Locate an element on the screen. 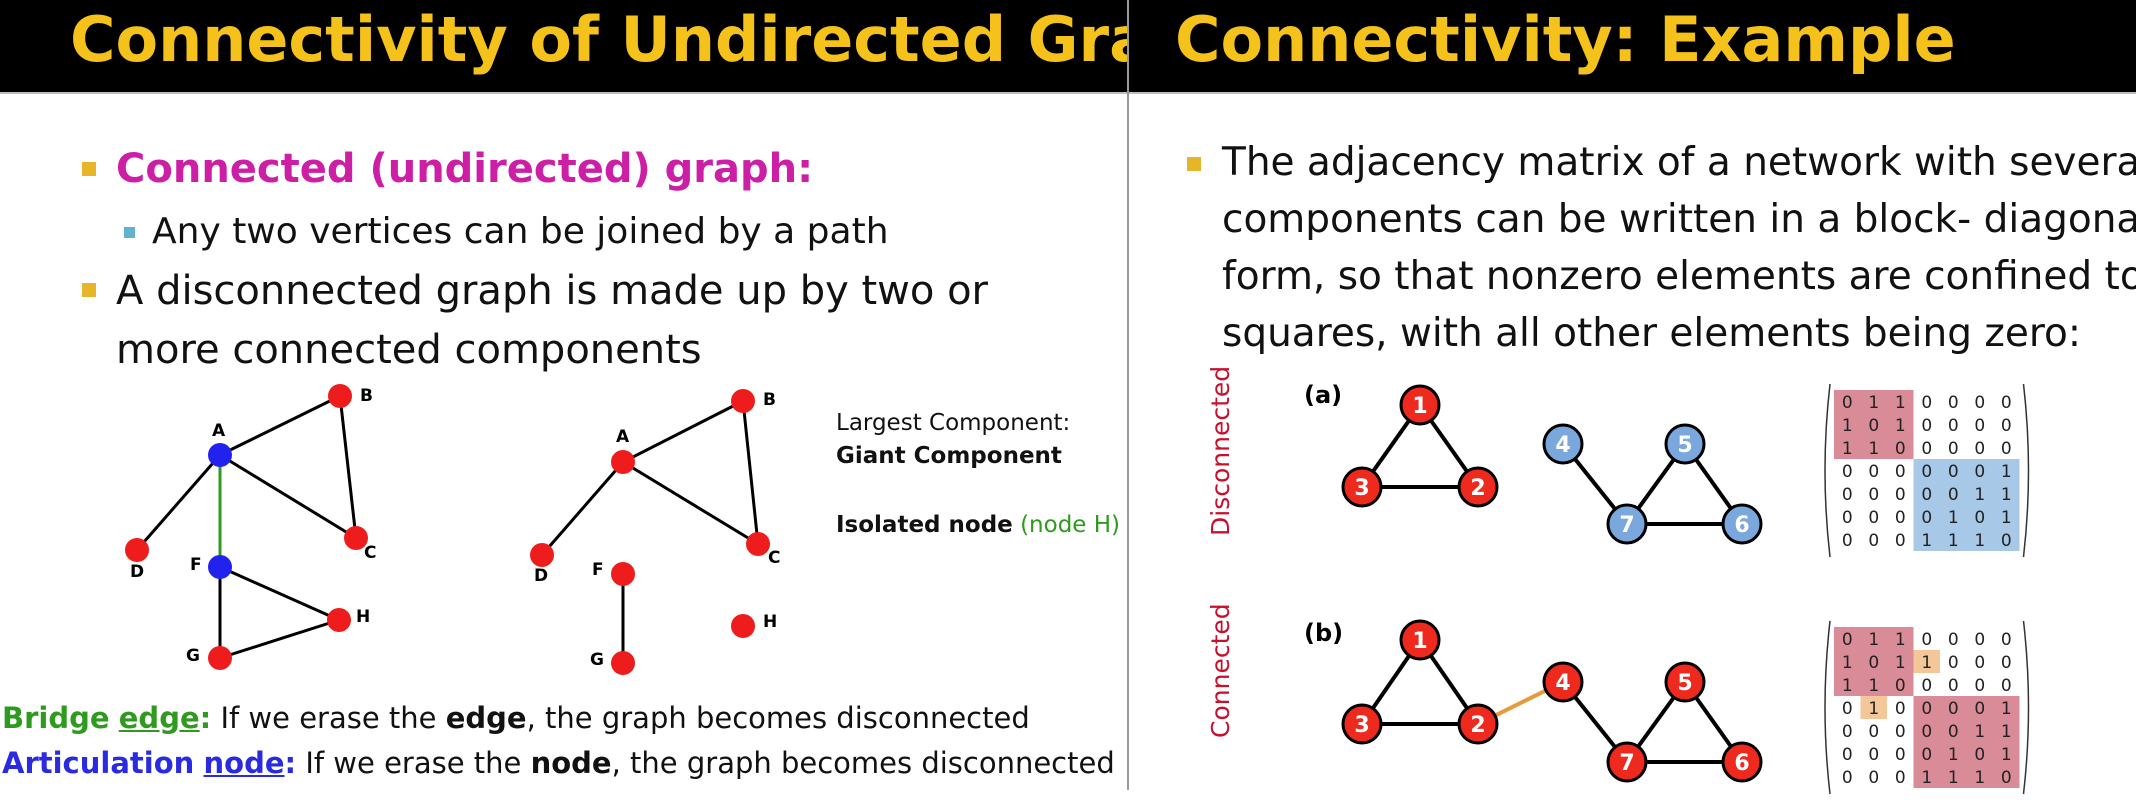 This screenshot has height=808, width=2136. graph-with-bridge: A B C D F G H is located at coordinates (250, 527).